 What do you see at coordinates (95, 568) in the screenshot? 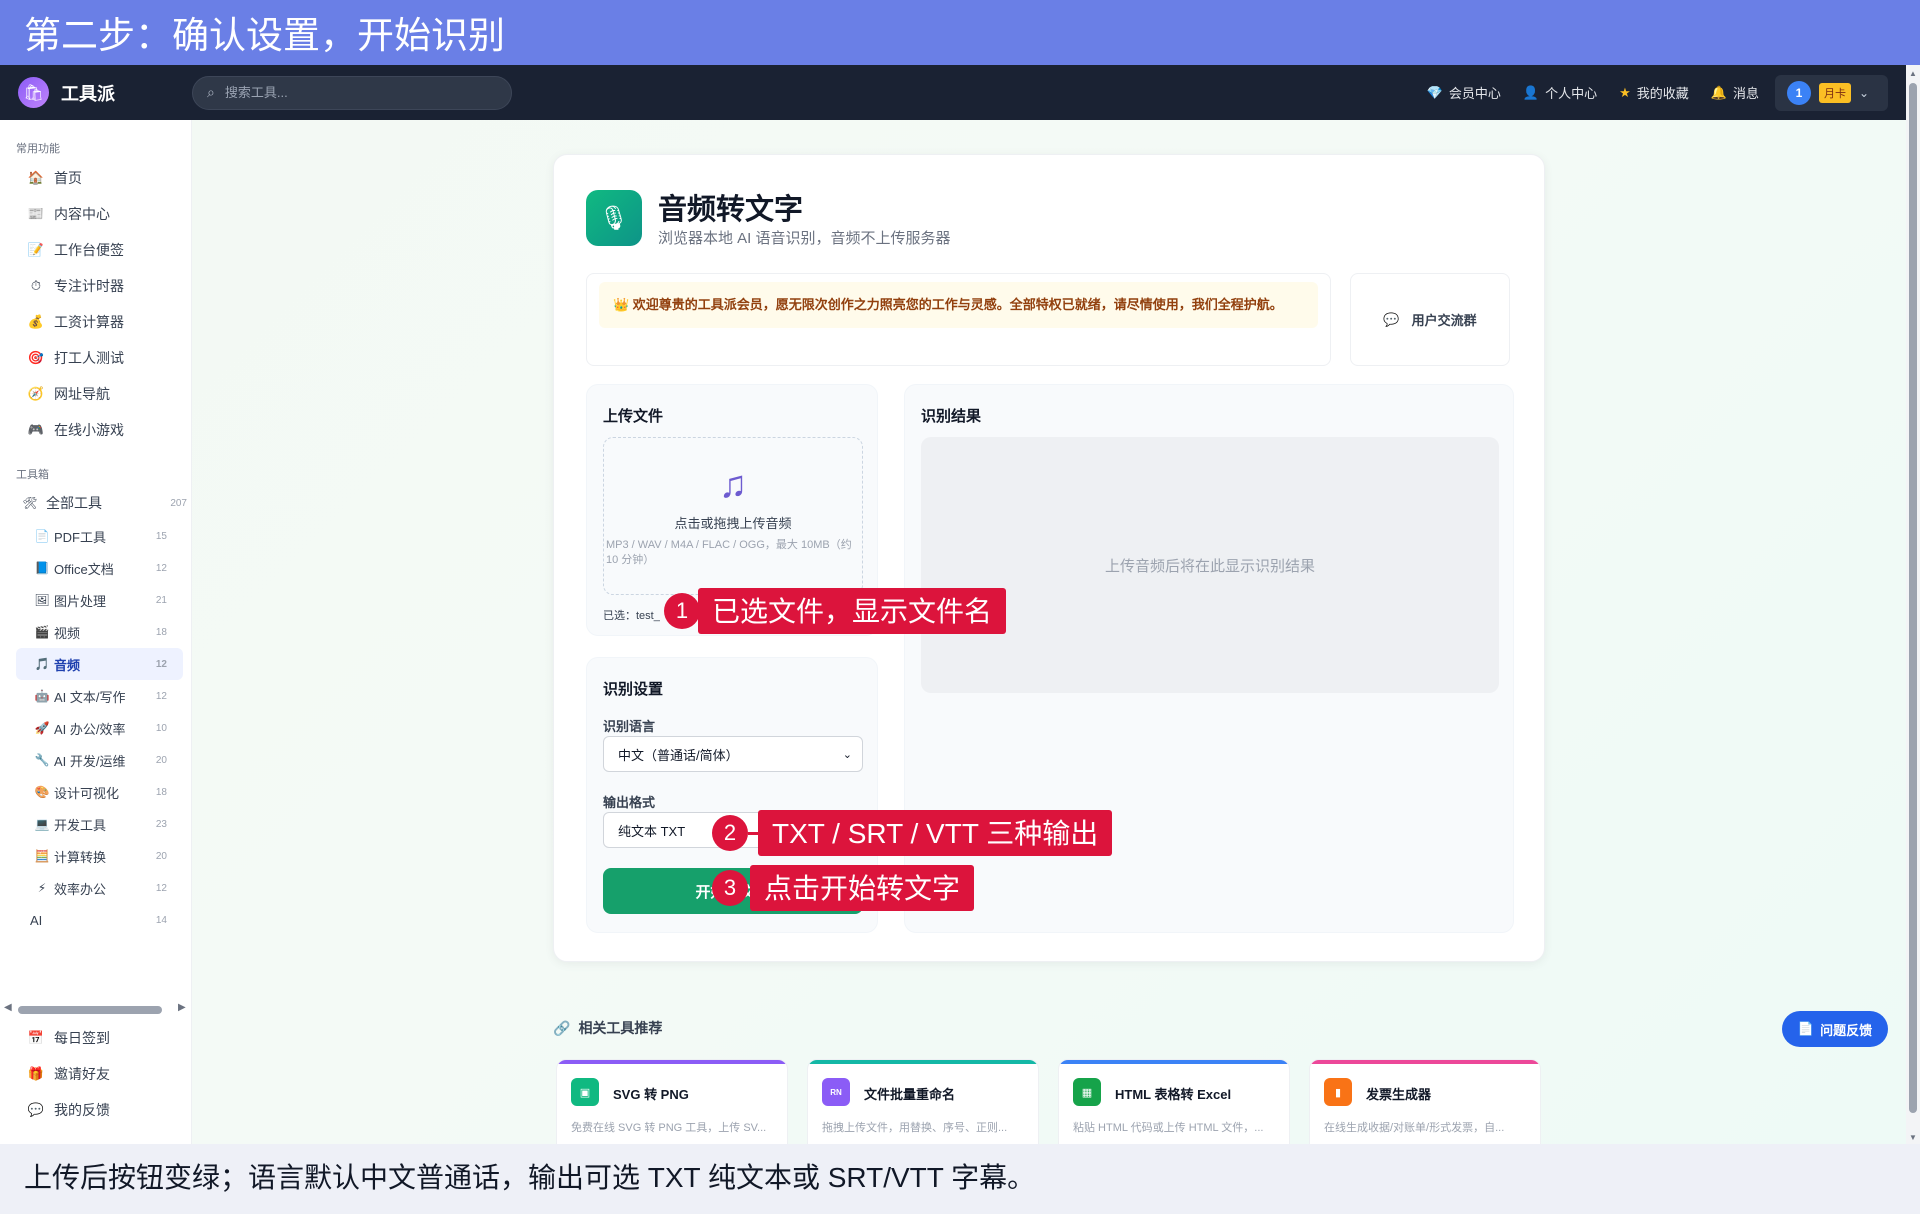
I see `sidebar-item-office: 📘 Office文档 12` at bounding box center [95, 568].